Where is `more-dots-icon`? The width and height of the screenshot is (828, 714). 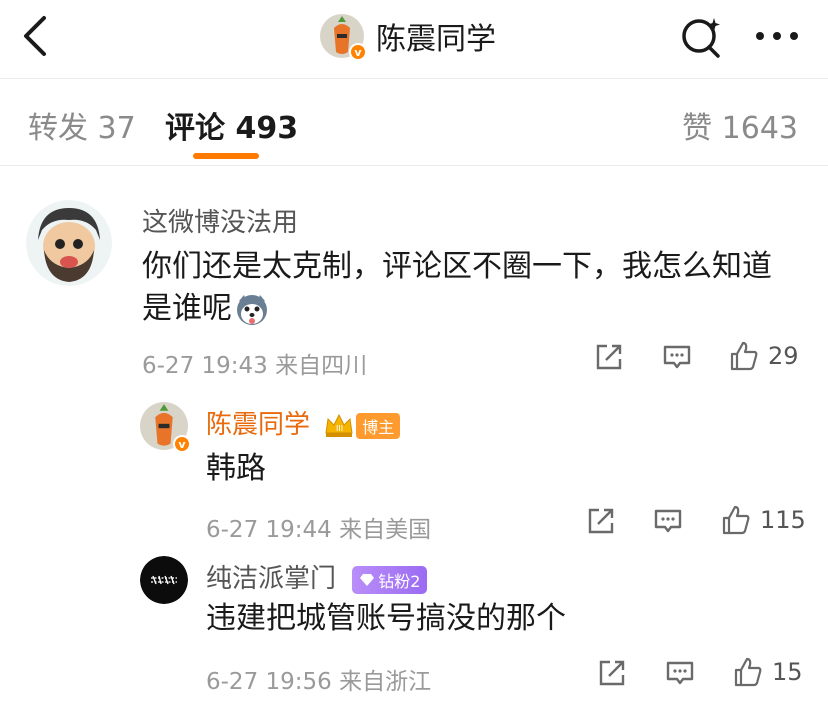 more-dots-icon is located at coordinates (777, 36).